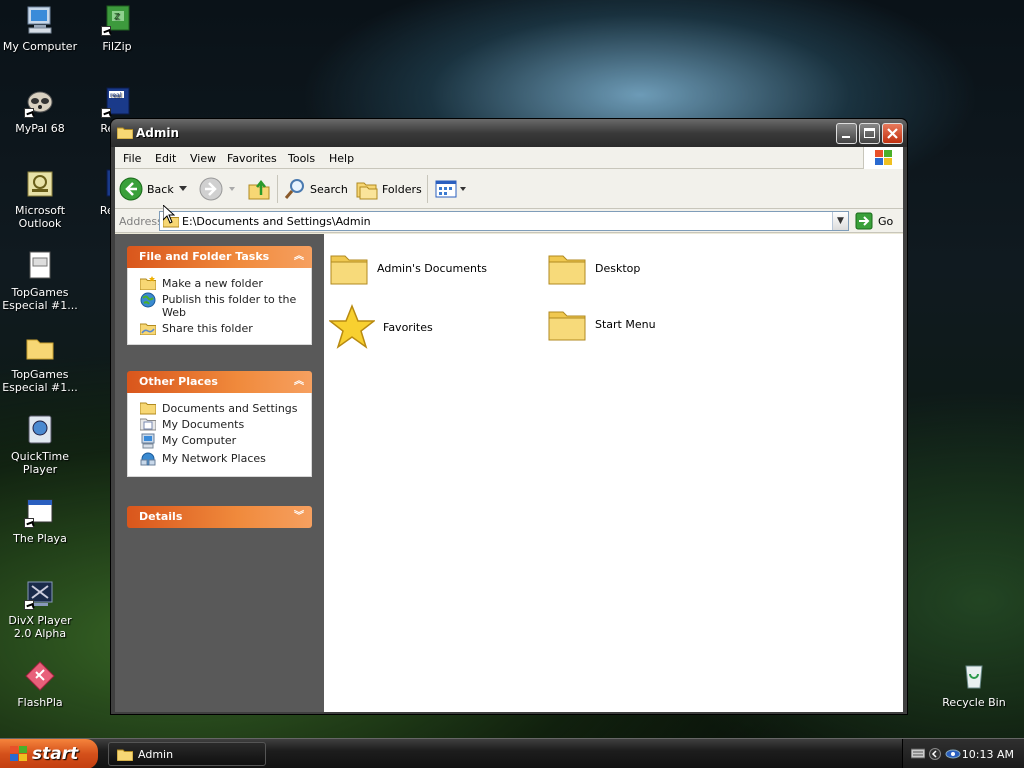  I want to click on close-button, so click(892, 133).